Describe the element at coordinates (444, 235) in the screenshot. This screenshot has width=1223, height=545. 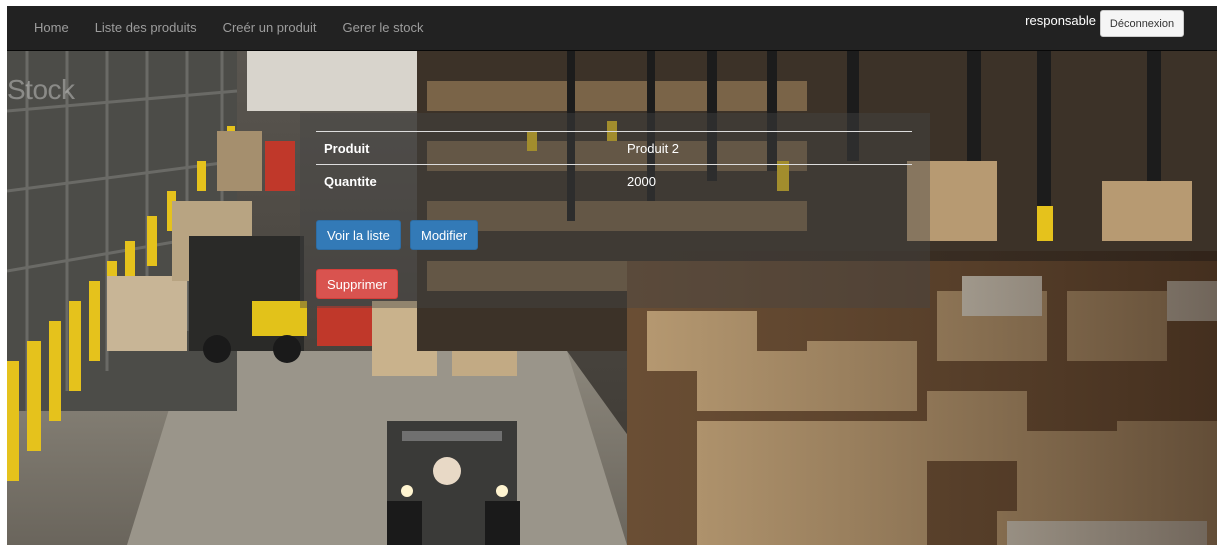
I see `edit-button: Modifier` at that location.